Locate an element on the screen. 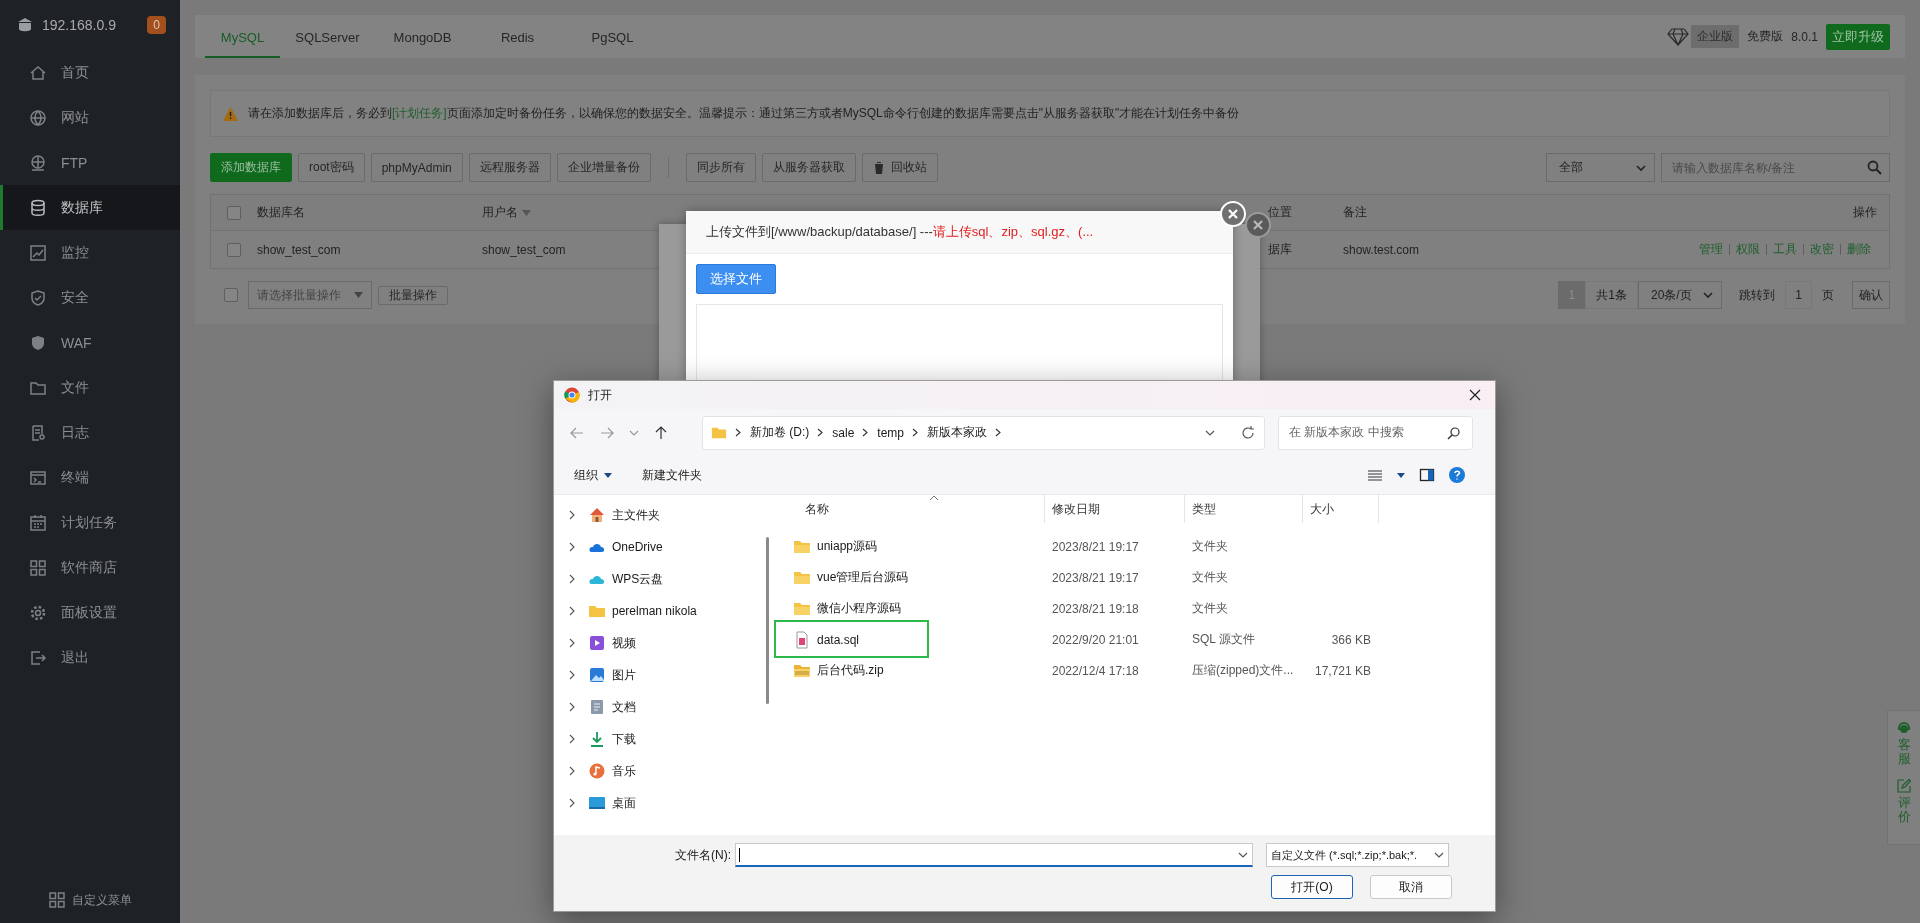  logout-icon is located at coordinates (38, 657).